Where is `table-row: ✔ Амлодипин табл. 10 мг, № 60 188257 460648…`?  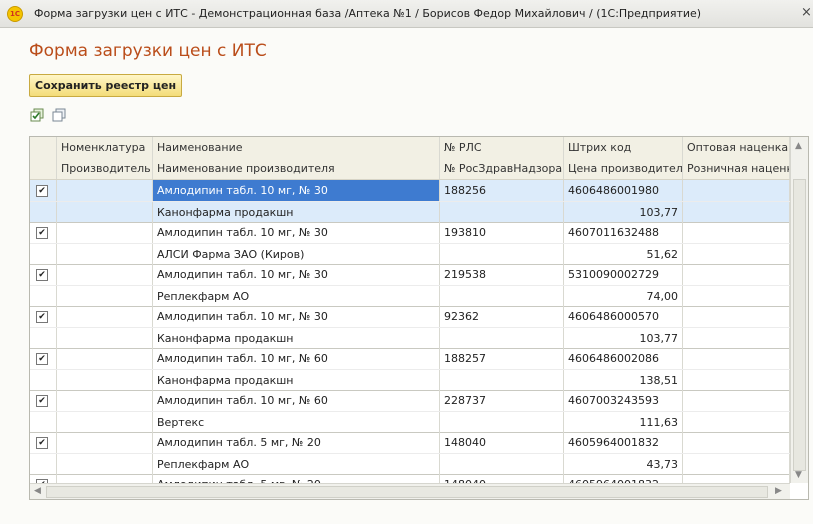
table-row: ✔ Амлодипин табл. 10 мг, № 60 188257 460648… is located at coordinates (410, 369).